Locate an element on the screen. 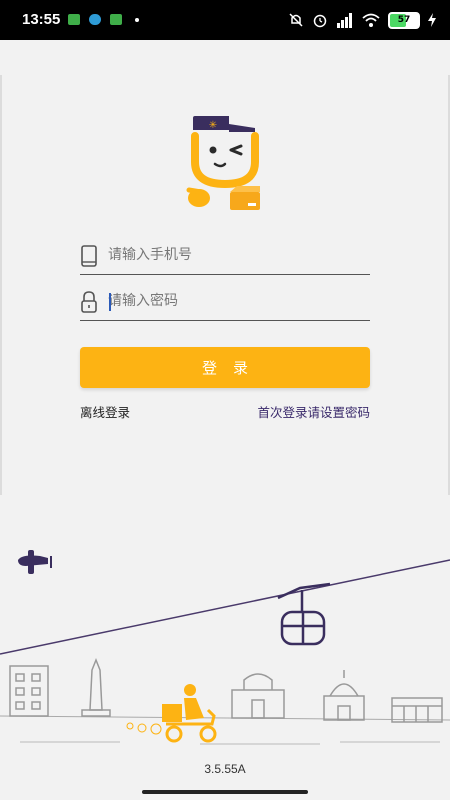 The height and width of the screenshot is (800, 450). status-time: 13:55 is located at coordinates (41, 19).